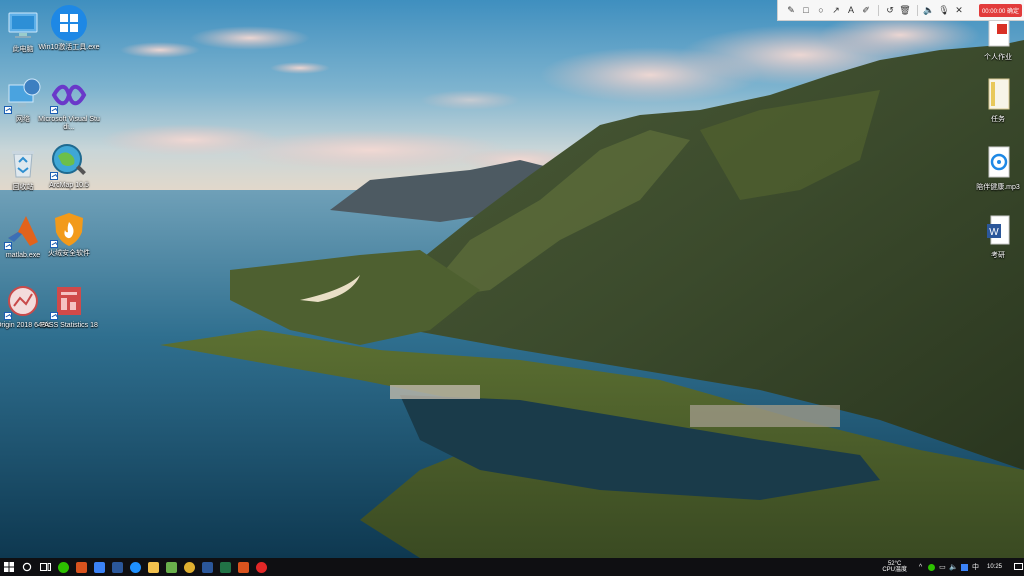 Image resolution: width=1024 pixels, height=576 pixels. I want to click on wechat-icon, so click(63, 567).